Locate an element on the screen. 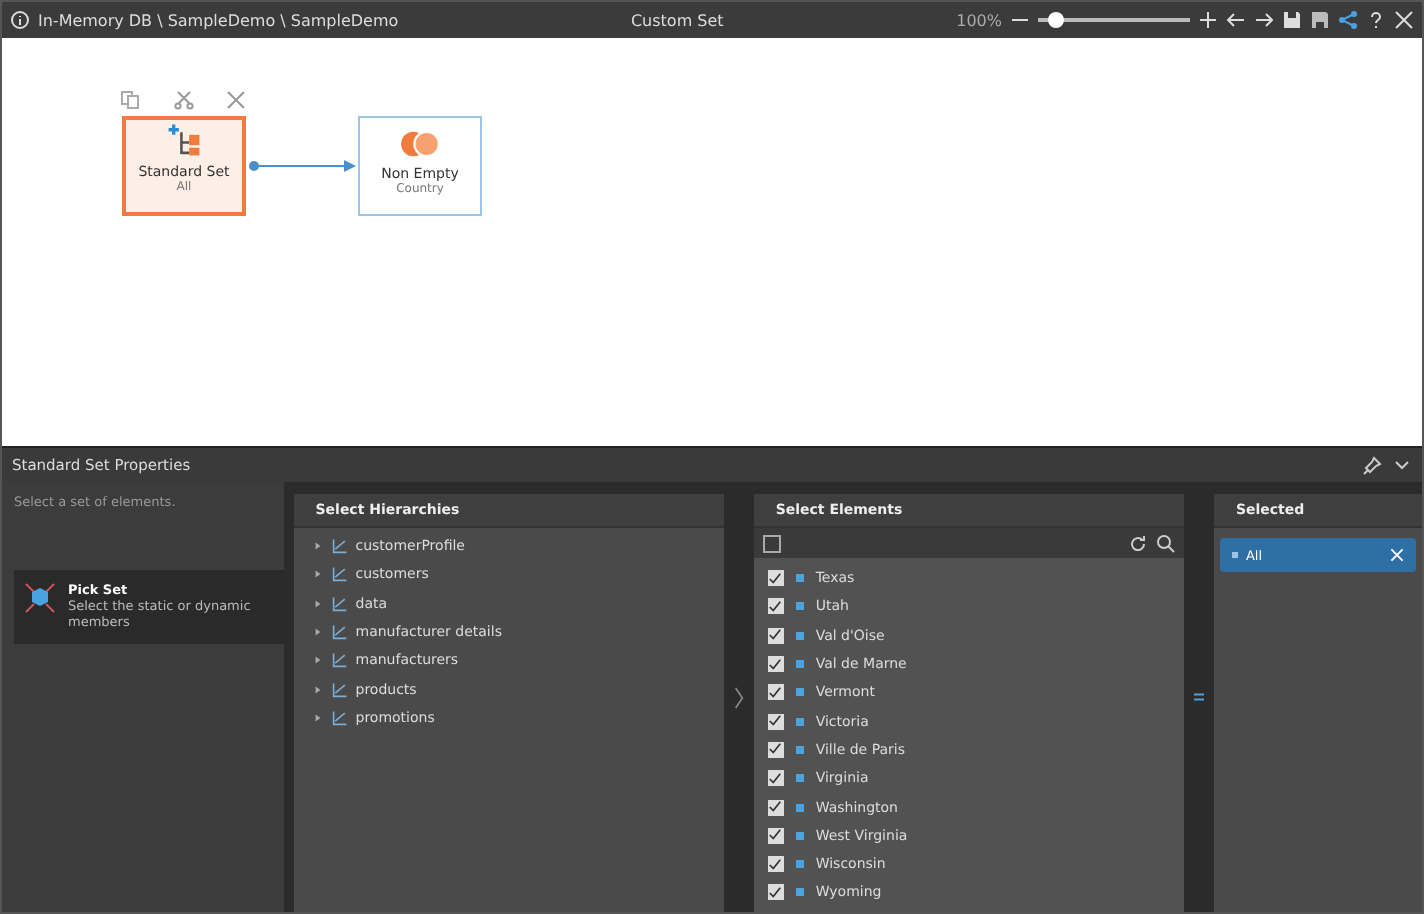 Image resolution: width=1424 pixels, height=914 pixels. cube-icon is located at coordinates (40, 598).